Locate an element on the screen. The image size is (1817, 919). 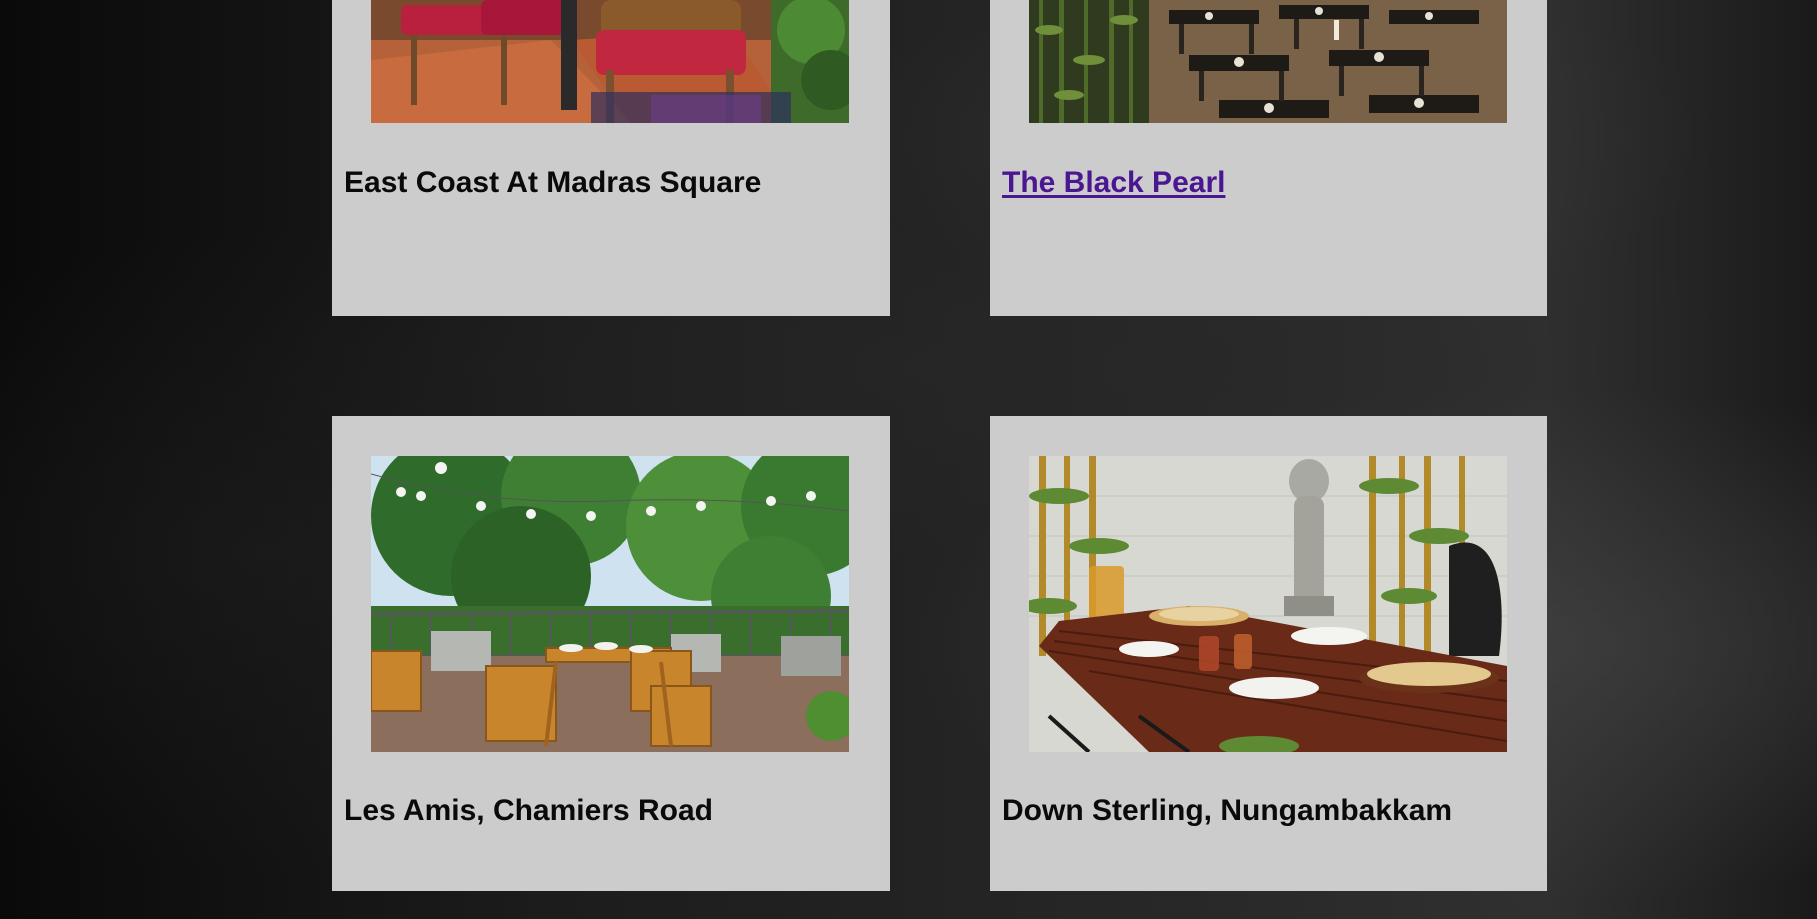
restaurant-name-link: The Black Pearl is located at coordinates (1113, 182).